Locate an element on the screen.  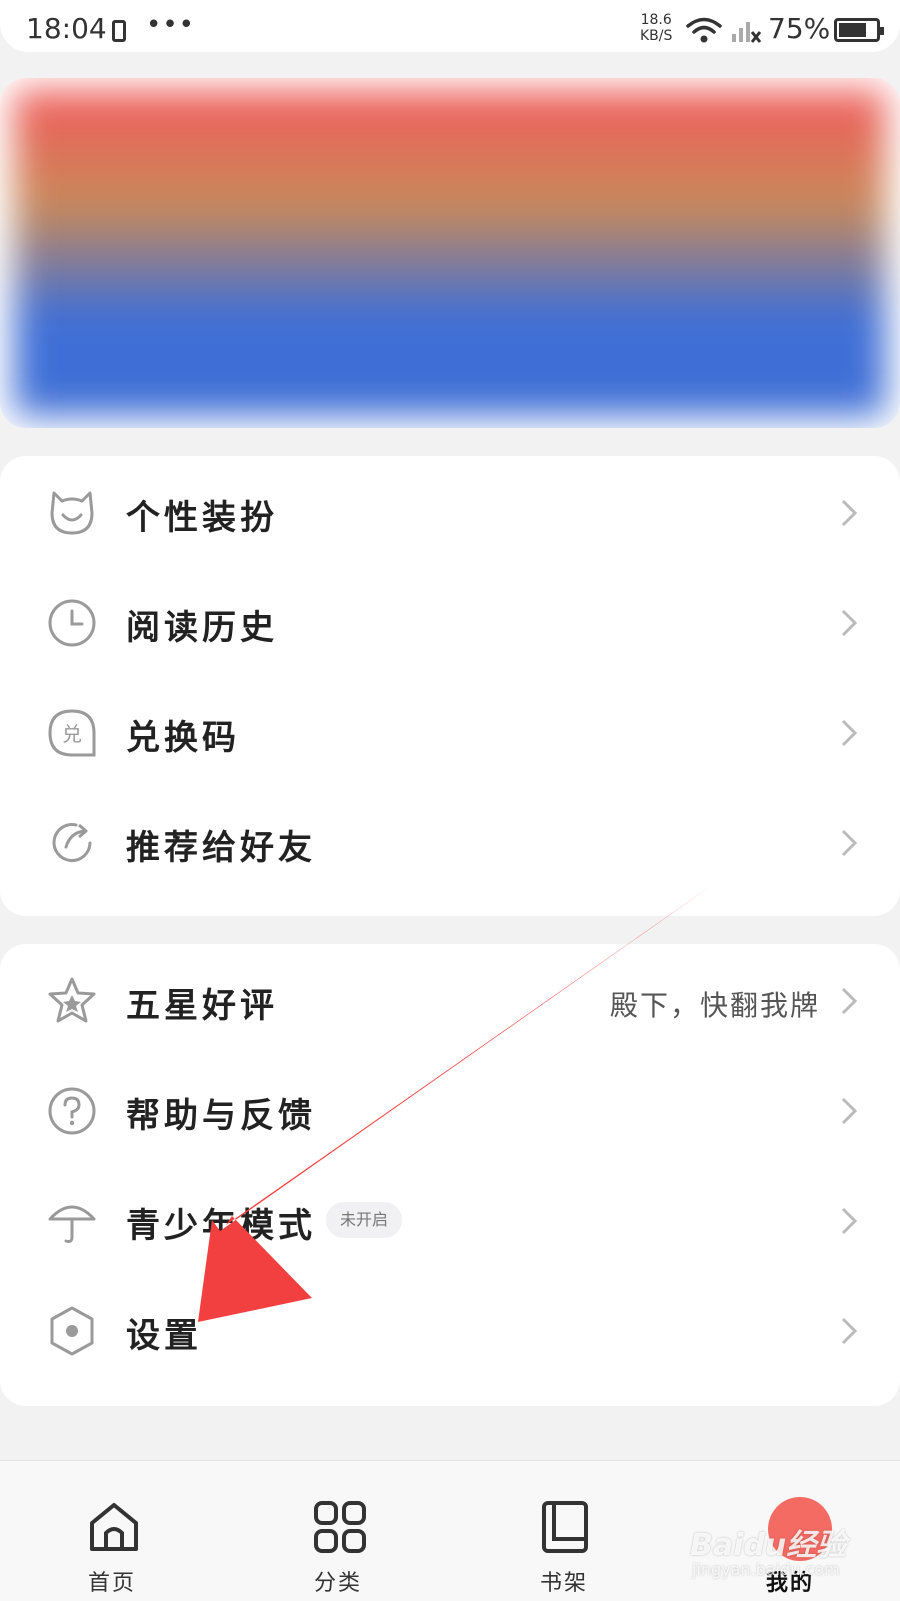
menu-label: 青少年模式 is located at coordinates (221, 1226).